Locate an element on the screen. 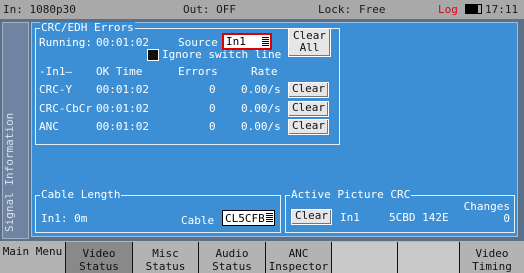 This screenshot has height=273, width=524. running-label: Running: is located at coordinates (65, 42).